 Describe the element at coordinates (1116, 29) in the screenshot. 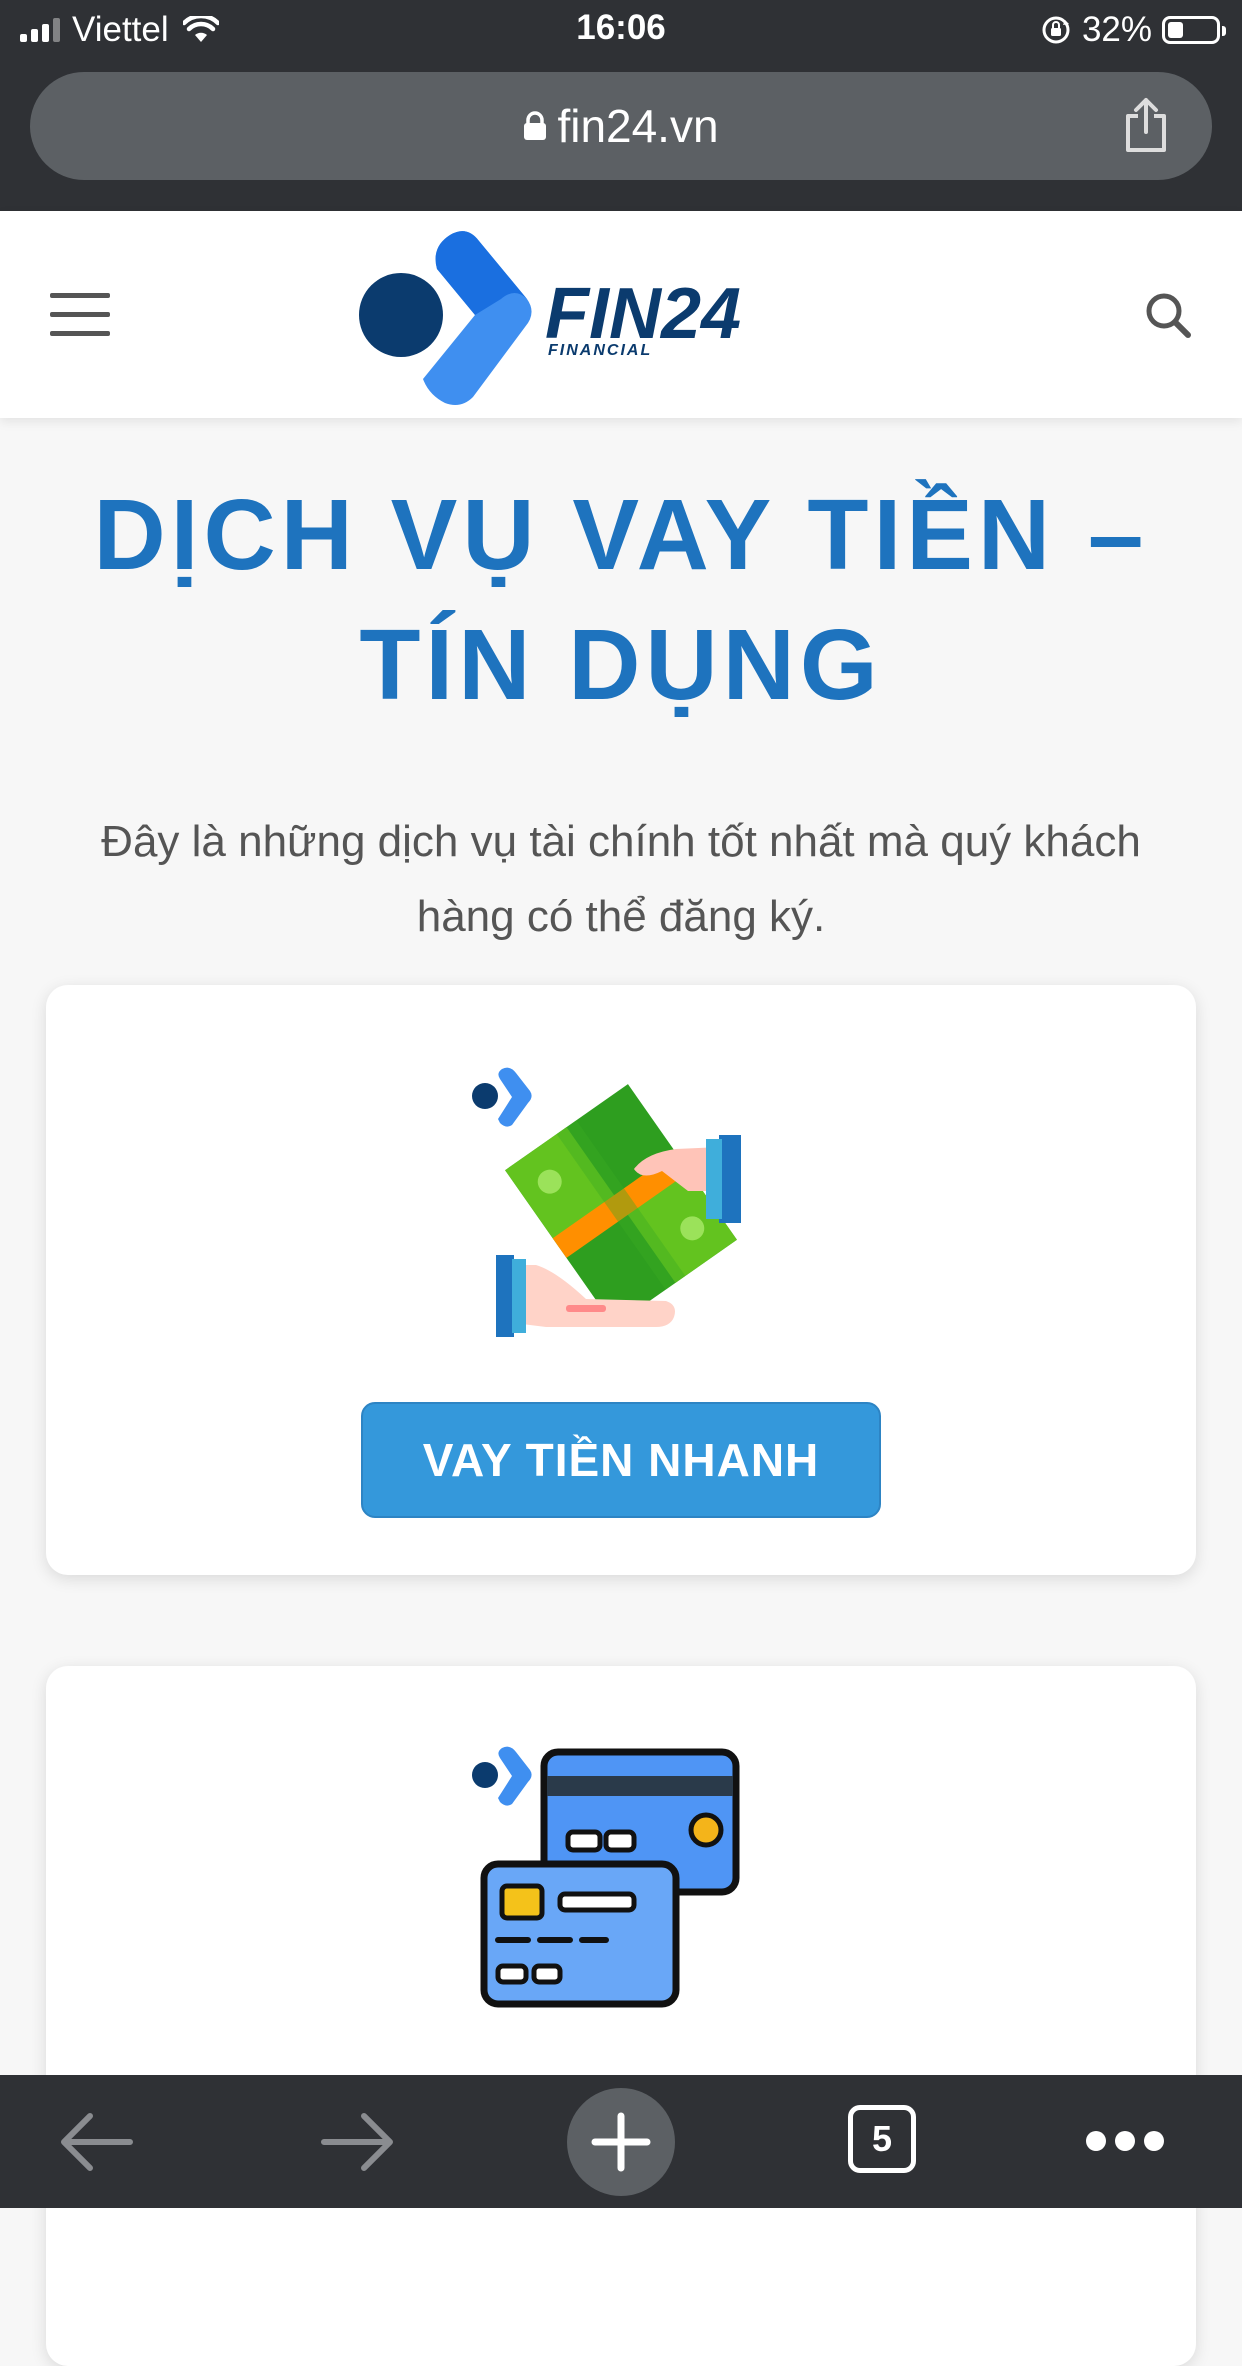

I see `battery-percent: 32%` at that location.